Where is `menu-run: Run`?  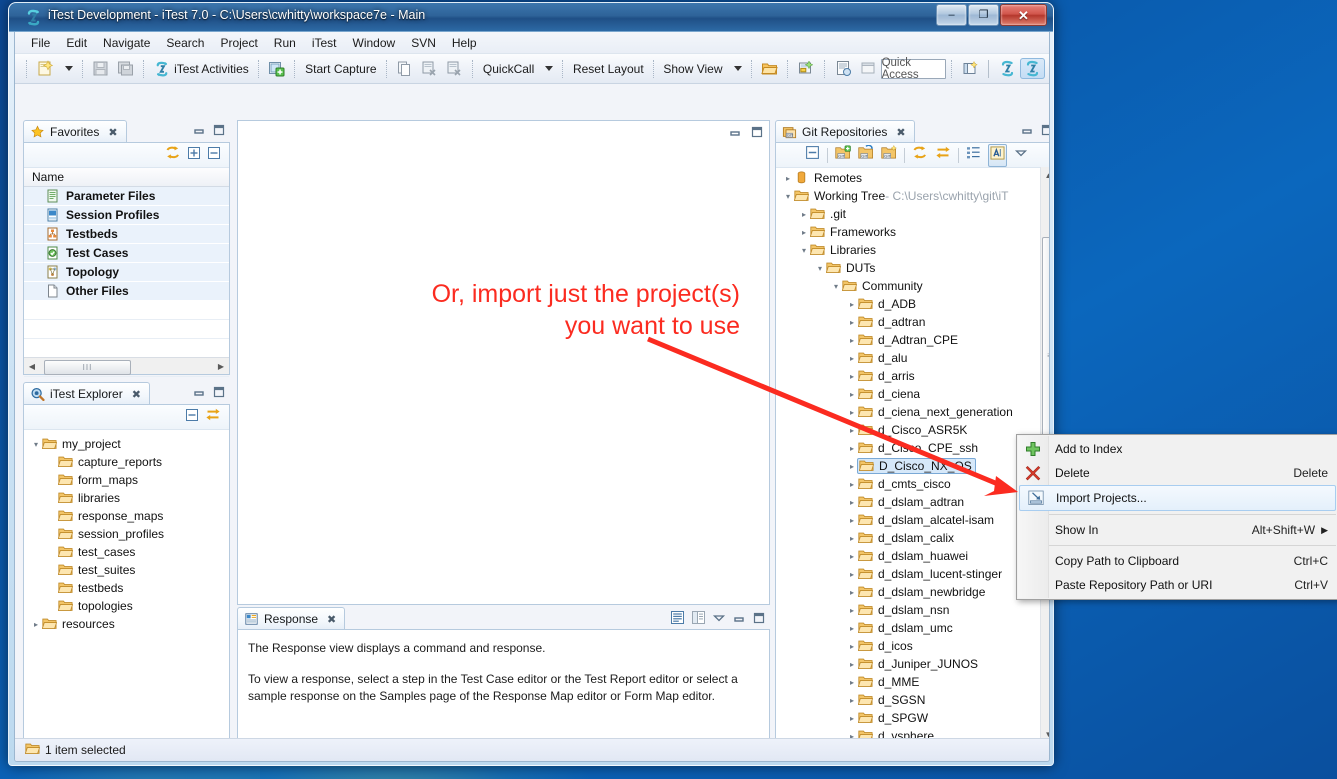 menu-run: Run is located at coordinates (285, 43).